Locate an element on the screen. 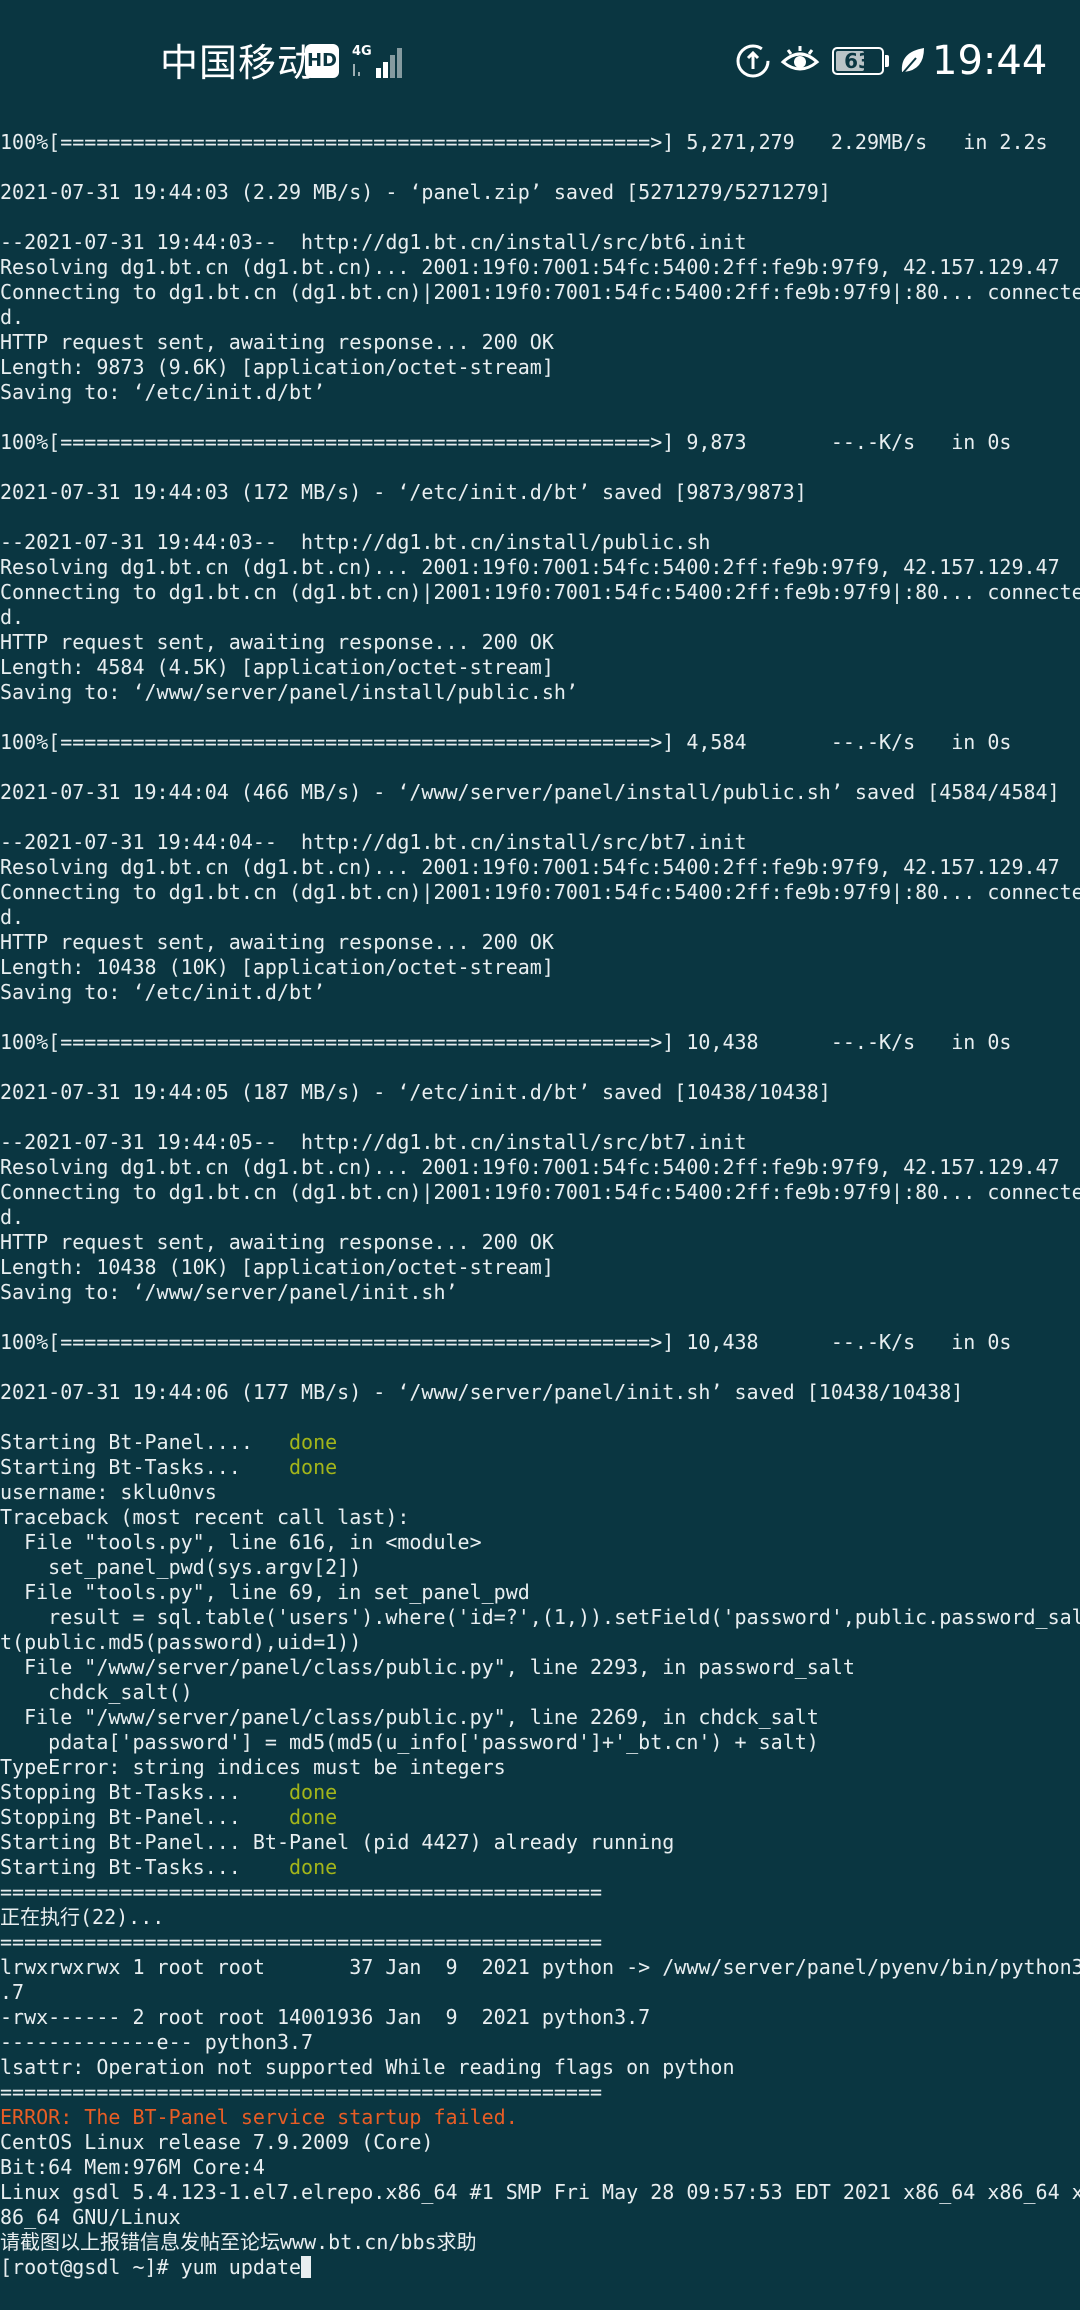 Image resolution: width=1080 pixels, height=2310 pixels. battery-cap is located at coordinates (887, 61).